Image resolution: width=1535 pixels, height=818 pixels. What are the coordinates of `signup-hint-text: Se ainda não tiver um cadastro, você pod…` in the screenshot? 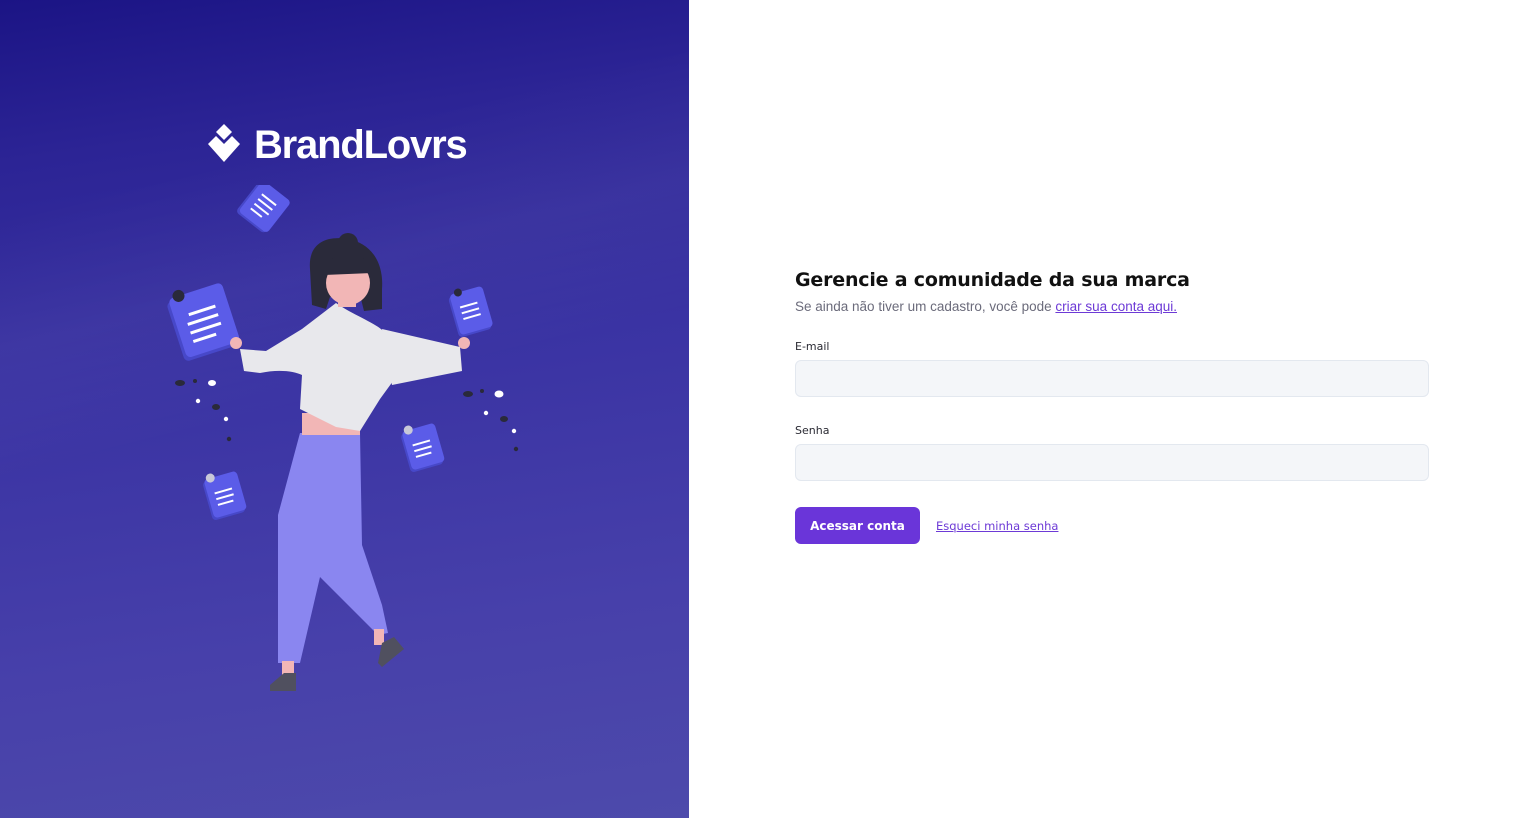 It's located at (925, 306).